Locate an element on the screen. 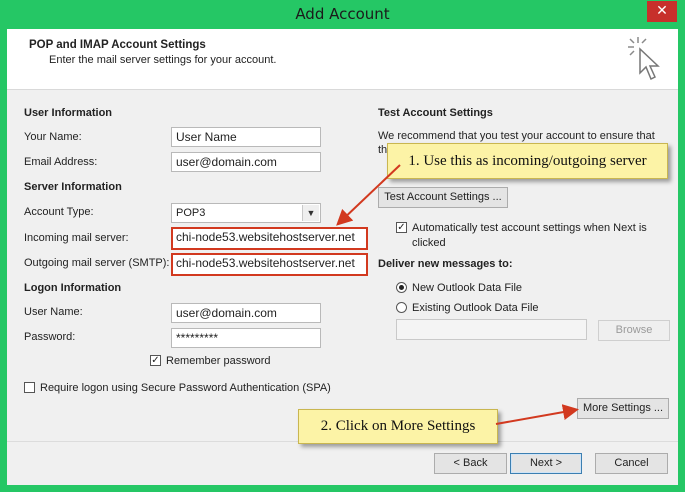 The width and height of the screenshot is (685, 492). cancel-button: Cancel is located at coordinates (631, 463).